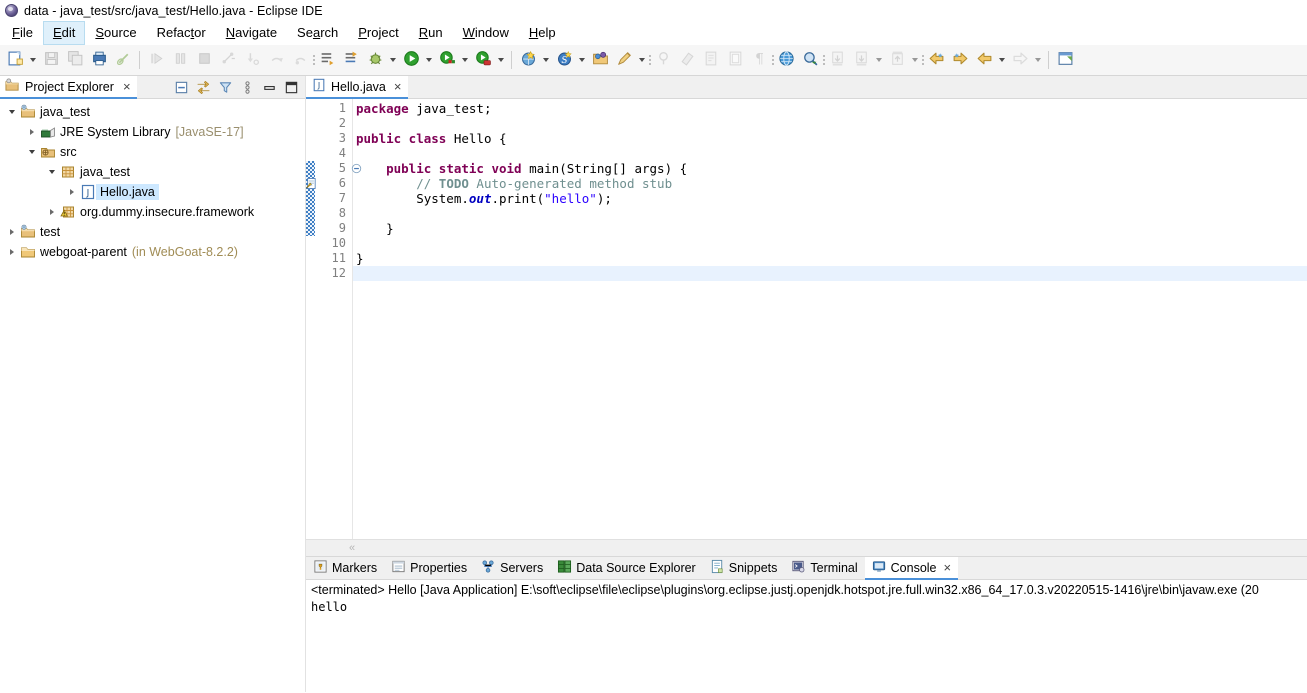 This screenshot has height=693, width=1307. I want to click on new-java-project-button, so click(528, 60).